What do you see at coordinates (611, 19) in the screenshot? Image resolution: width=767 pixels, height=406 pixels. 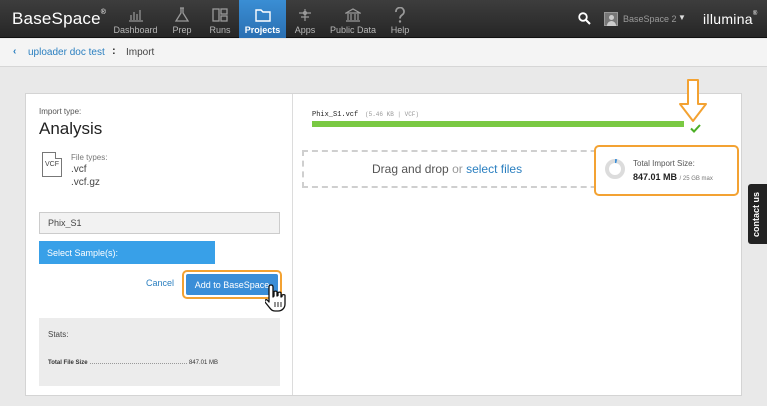 I see `avatar` at bounding box center [611, 19].